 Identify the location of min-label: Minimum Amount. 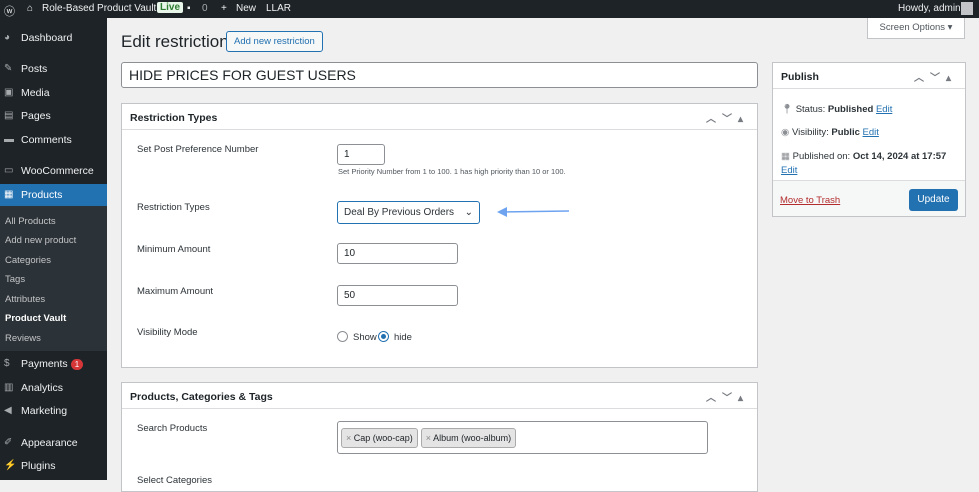
(174, 249).